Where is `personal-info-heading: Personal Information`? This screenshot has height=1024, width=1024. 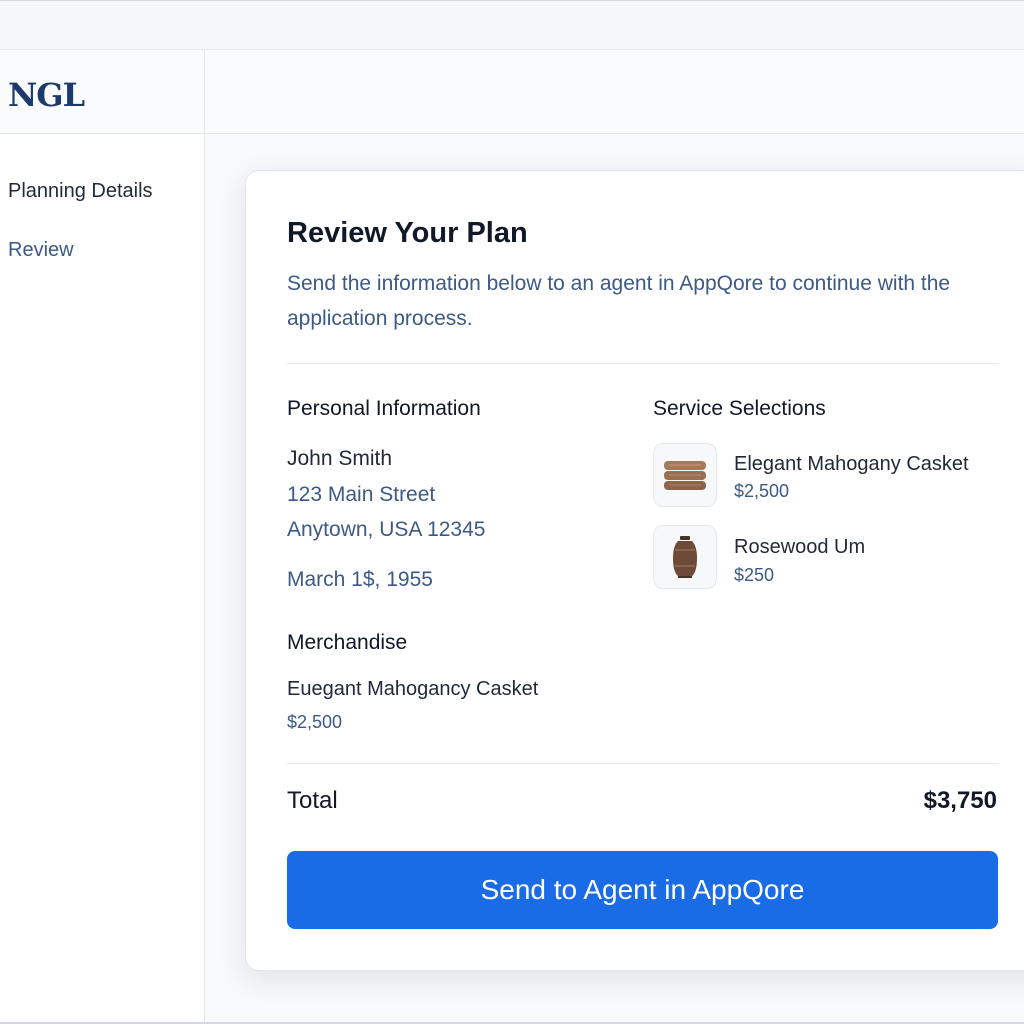 personal-info-heading: Personal Information is located at coordinates (384, 408).